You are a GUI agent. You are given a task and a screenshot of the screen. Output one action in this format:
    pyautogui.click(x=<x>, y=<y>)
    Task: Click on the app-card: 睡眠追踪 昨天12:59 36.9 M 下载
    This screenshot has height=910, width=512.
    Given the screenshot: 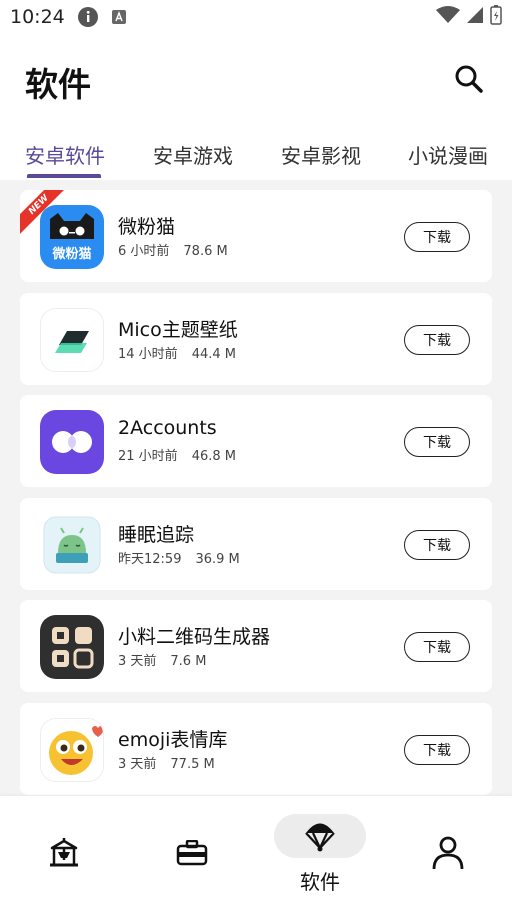 What is the action you would take?
    pyautogui.click(x=256, y=543)
    